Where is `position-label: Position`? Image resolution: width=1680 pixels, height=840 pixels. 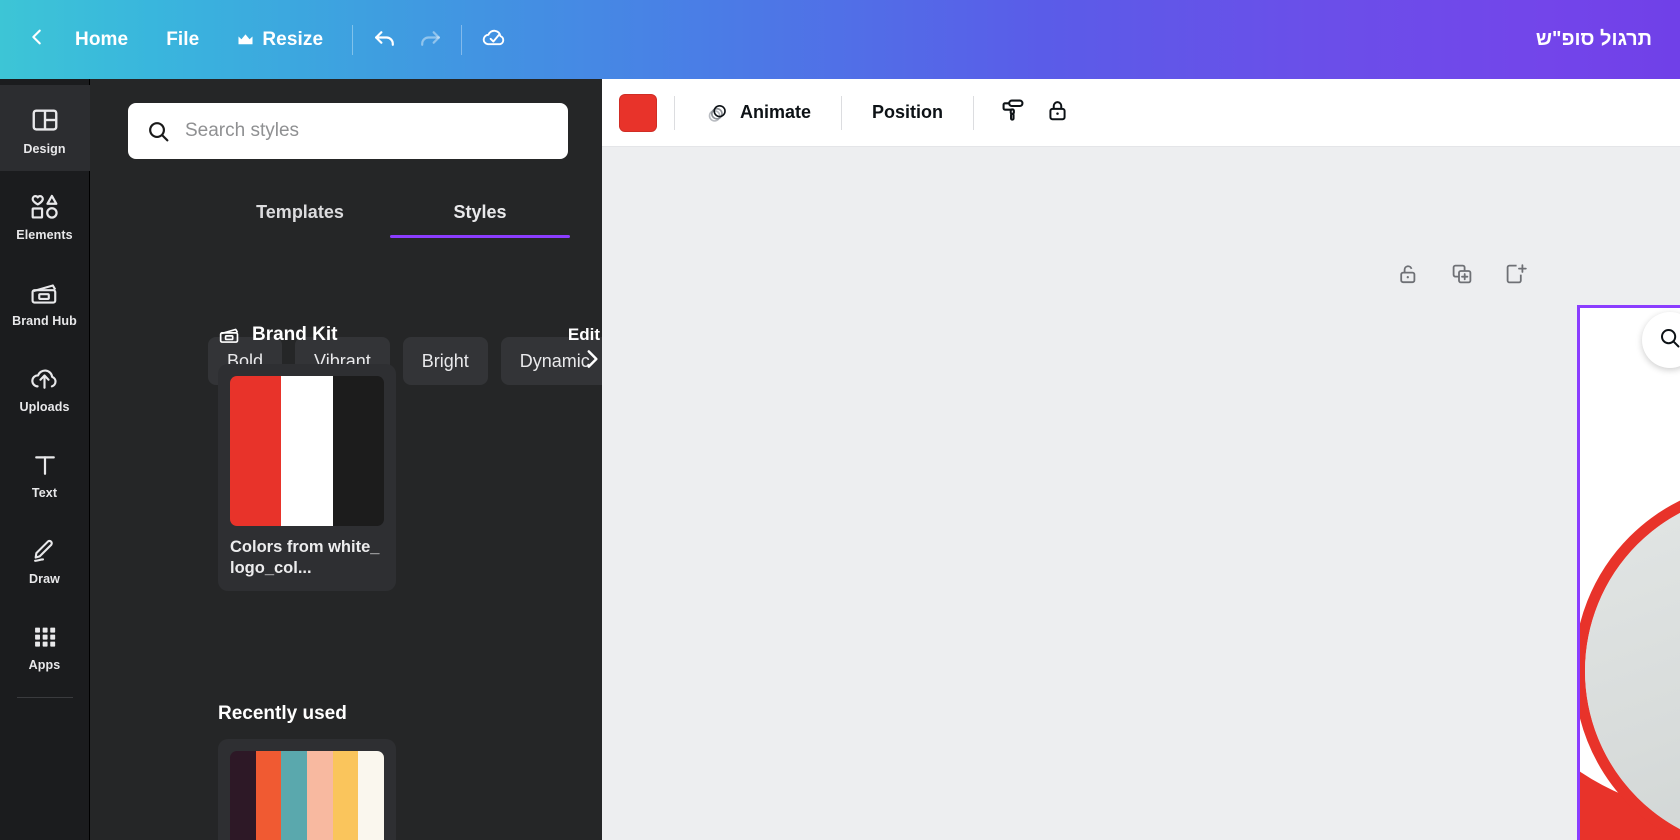
position-label: Position is located at coordinates (908, 112).